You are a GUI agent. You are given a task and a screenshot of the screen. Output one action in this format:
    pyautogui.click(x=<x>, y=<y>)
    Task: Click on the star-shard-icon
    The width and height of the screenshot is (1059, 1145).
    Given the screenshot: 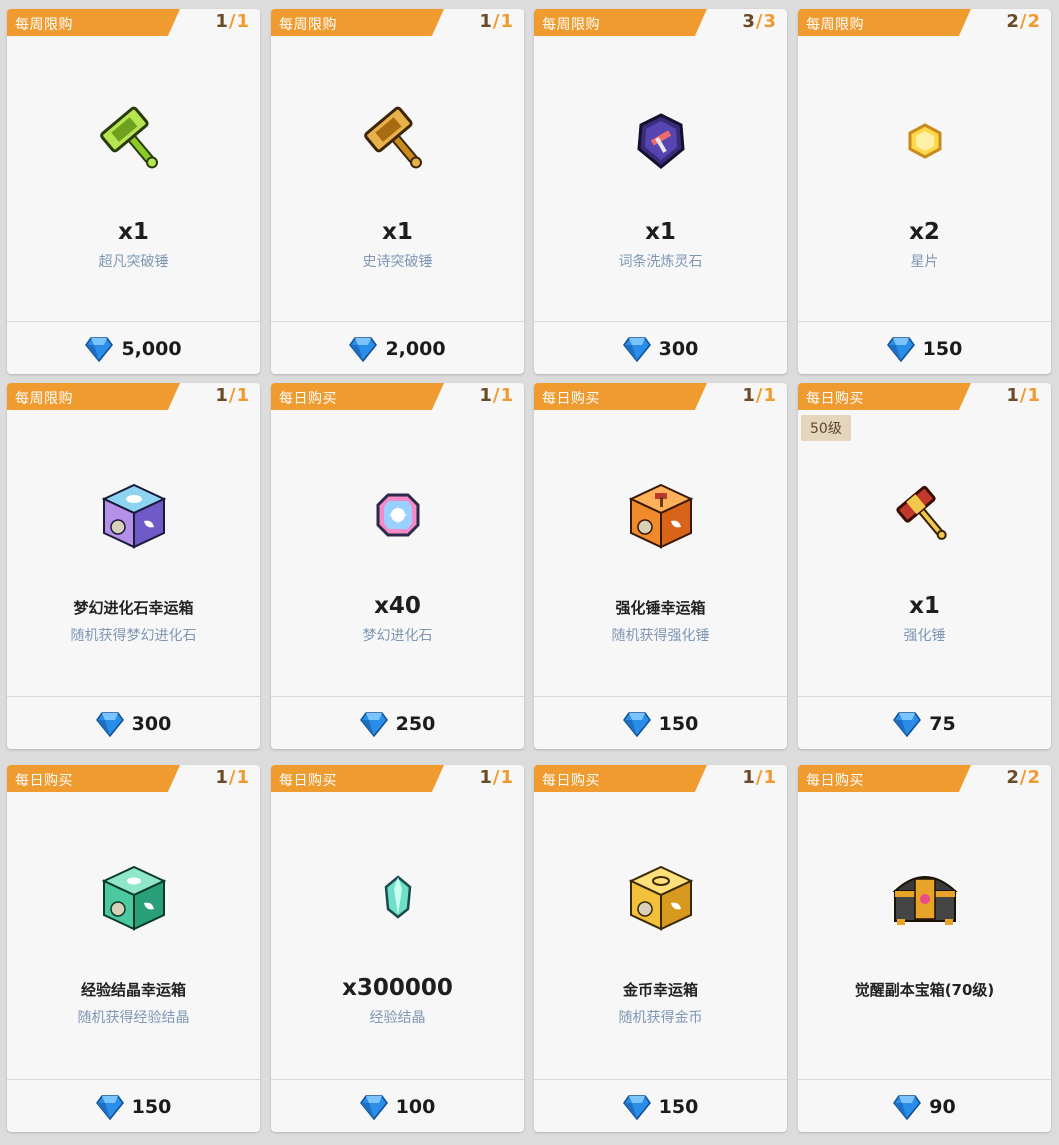 What is the action you would take?
    pyautogui.click(x=925, y=141)
    